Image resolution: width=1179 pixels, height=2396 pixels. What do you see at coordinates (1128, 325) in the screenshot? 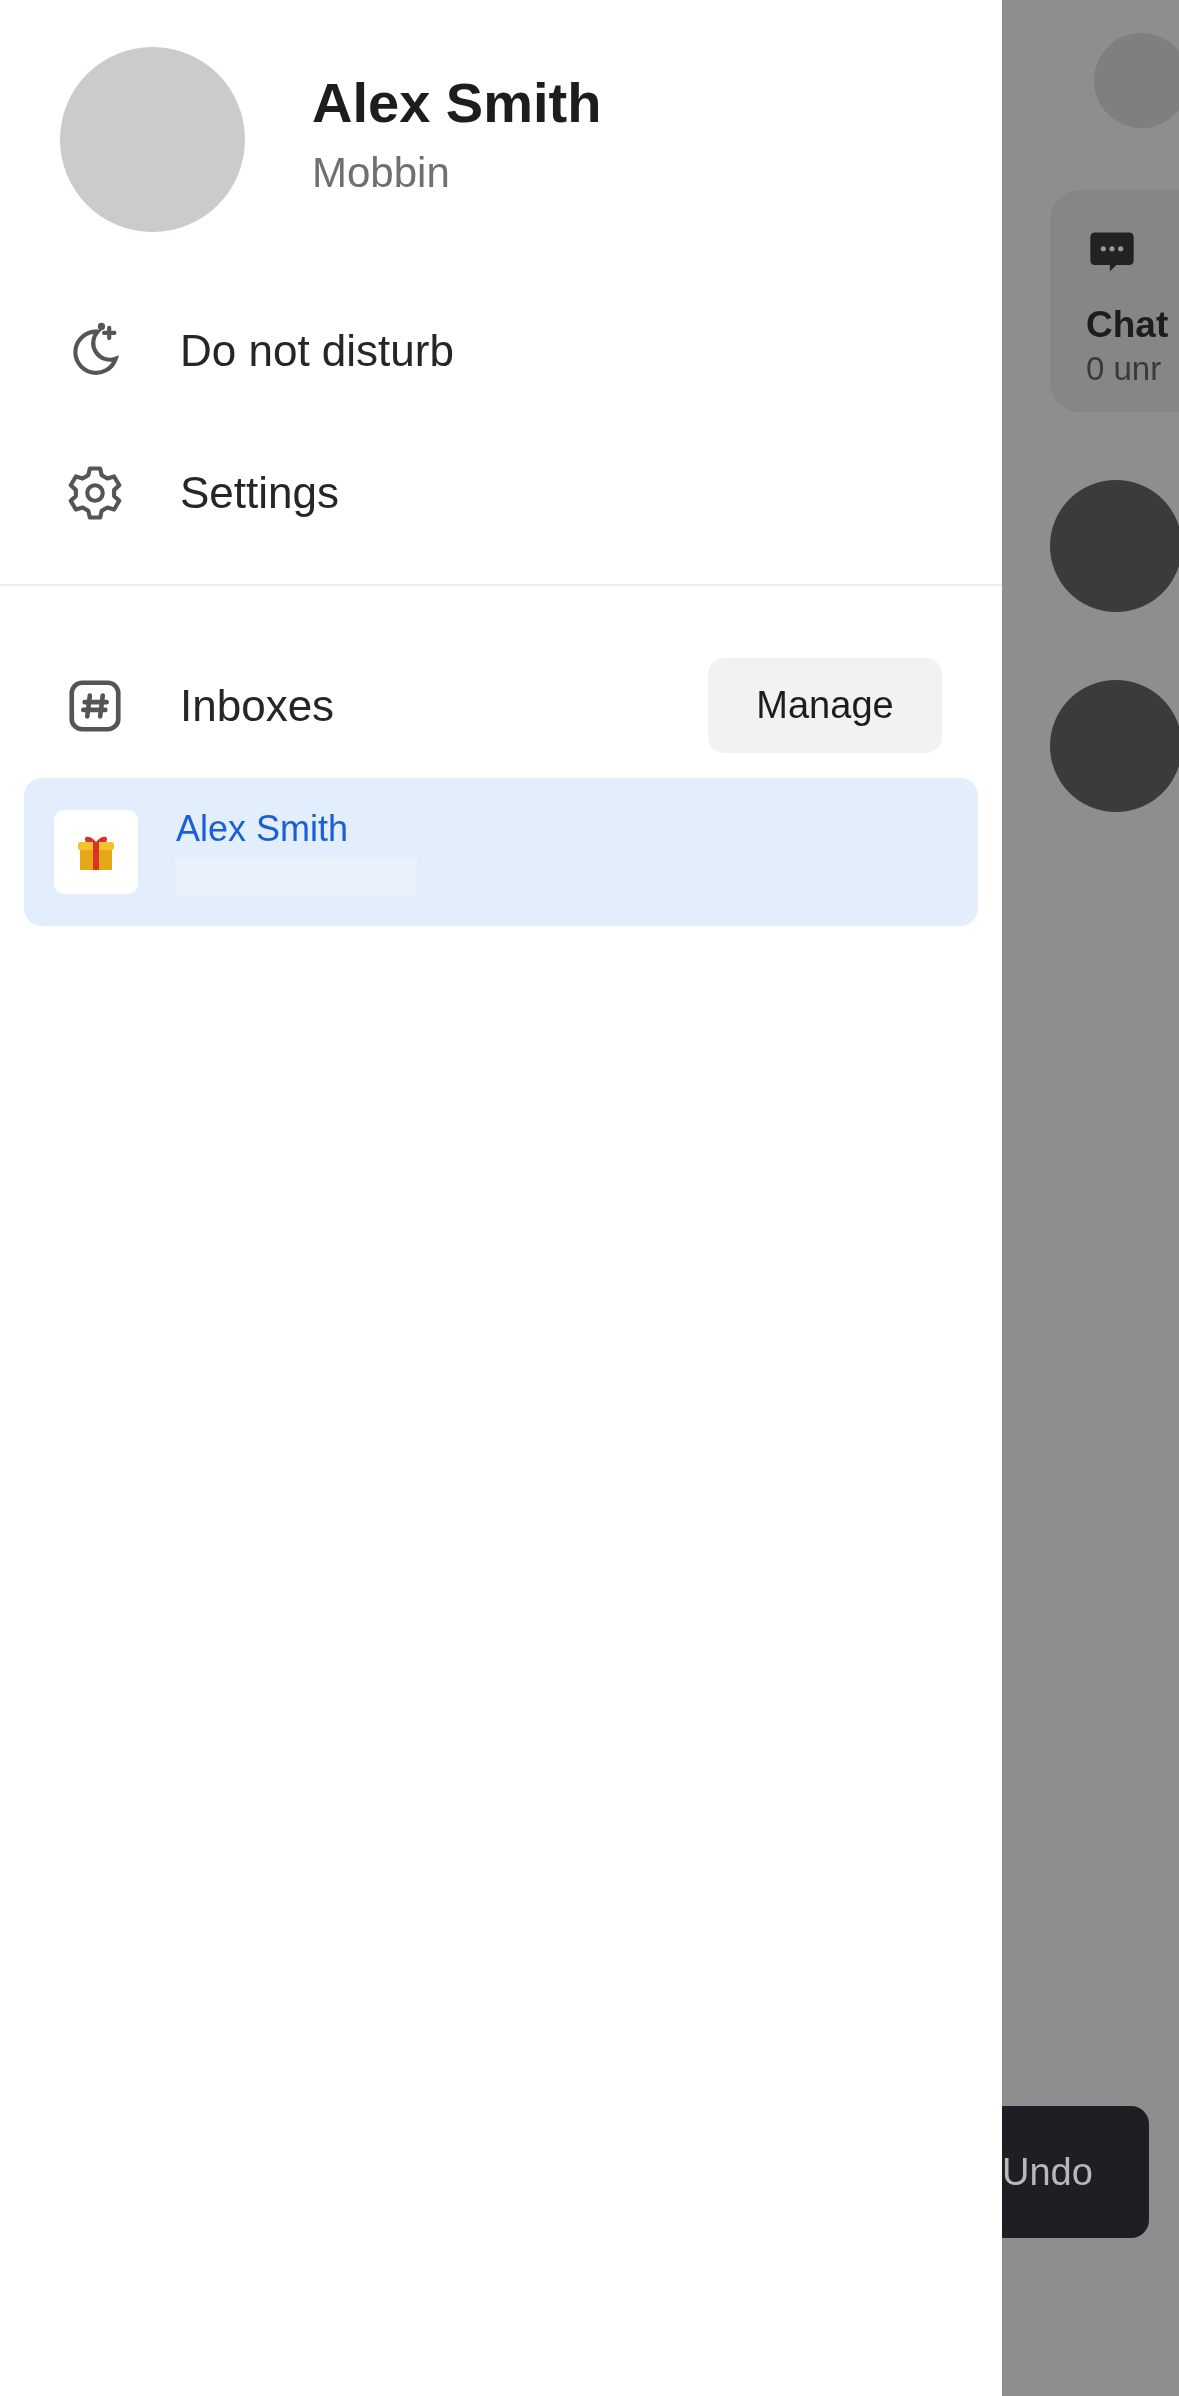
I see `card-title: Chat` at bounding box center [1128, 325].